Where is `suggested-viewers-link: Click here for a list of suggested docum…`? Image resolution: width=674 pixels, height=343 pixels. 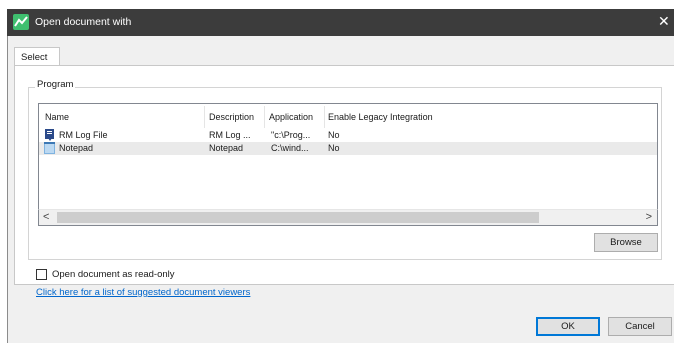
suggested-viewers-link: Click here for a list of suggested docum… is located at coordinates (143, 292).